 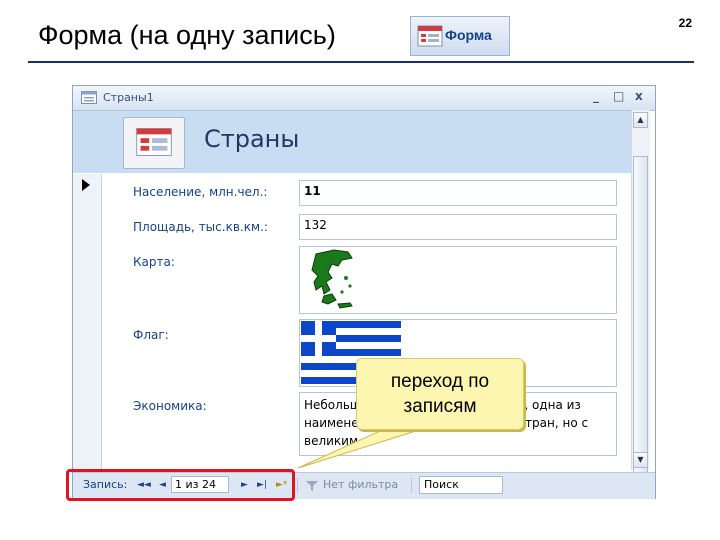 I want to click on callout-pointer, so click(x=368, y=445).